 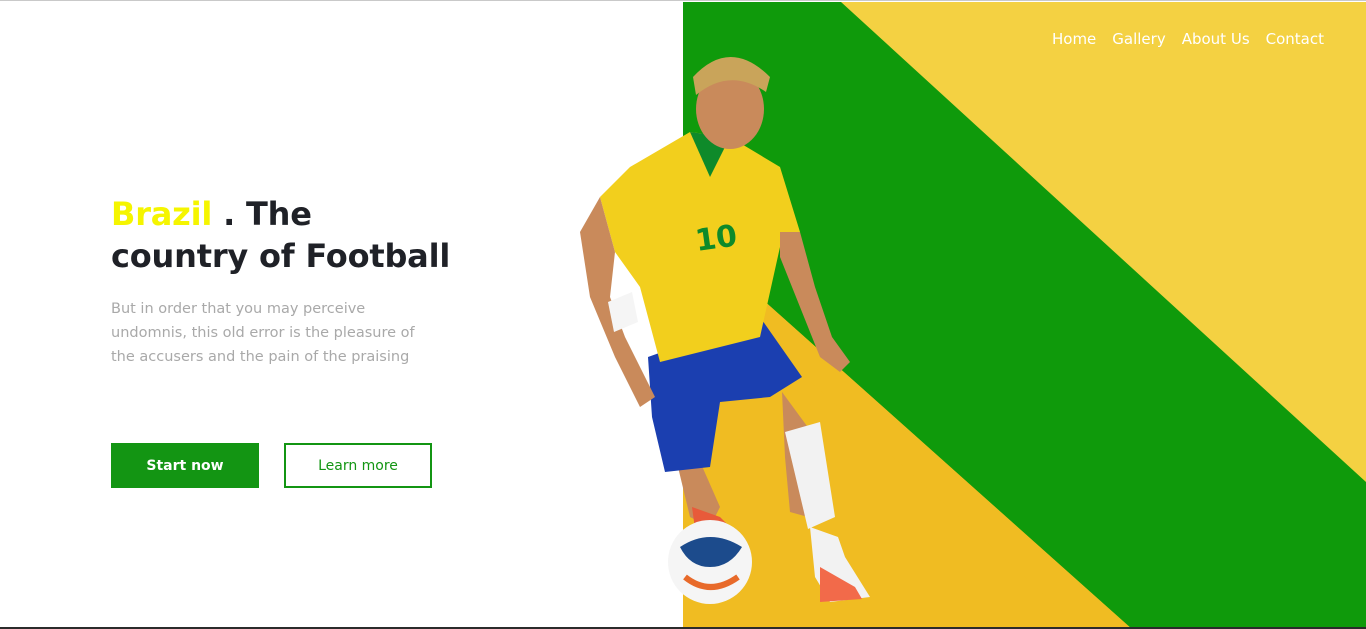 What do you see at coordinates (1074, 39) in the screenshot?
I see `nav-home: Home` at bounding box center [1074, 39].